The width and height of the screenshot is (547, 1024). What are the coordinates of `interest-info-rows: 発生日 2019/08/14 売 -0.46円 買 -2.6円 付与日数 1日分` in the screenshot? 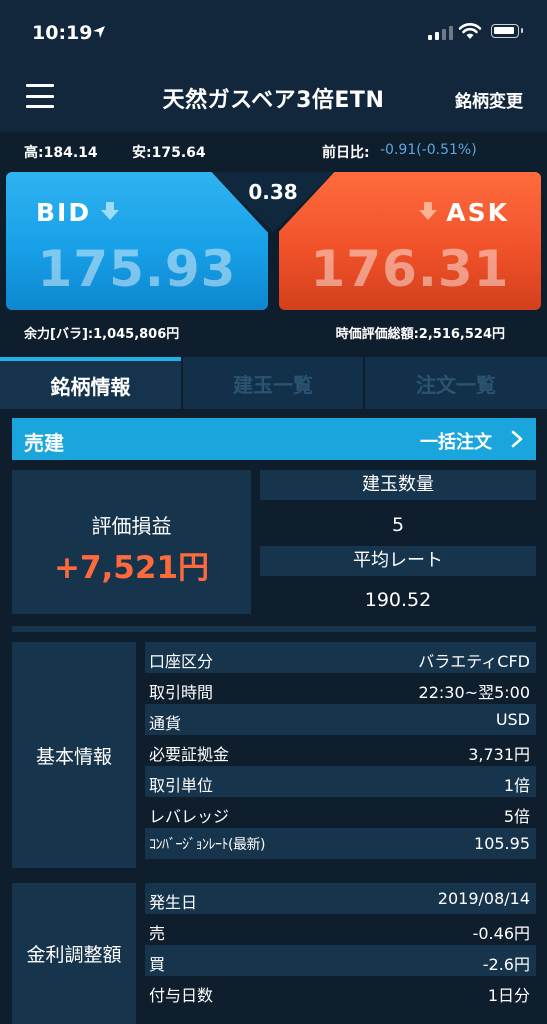 It's located at (340, 945).